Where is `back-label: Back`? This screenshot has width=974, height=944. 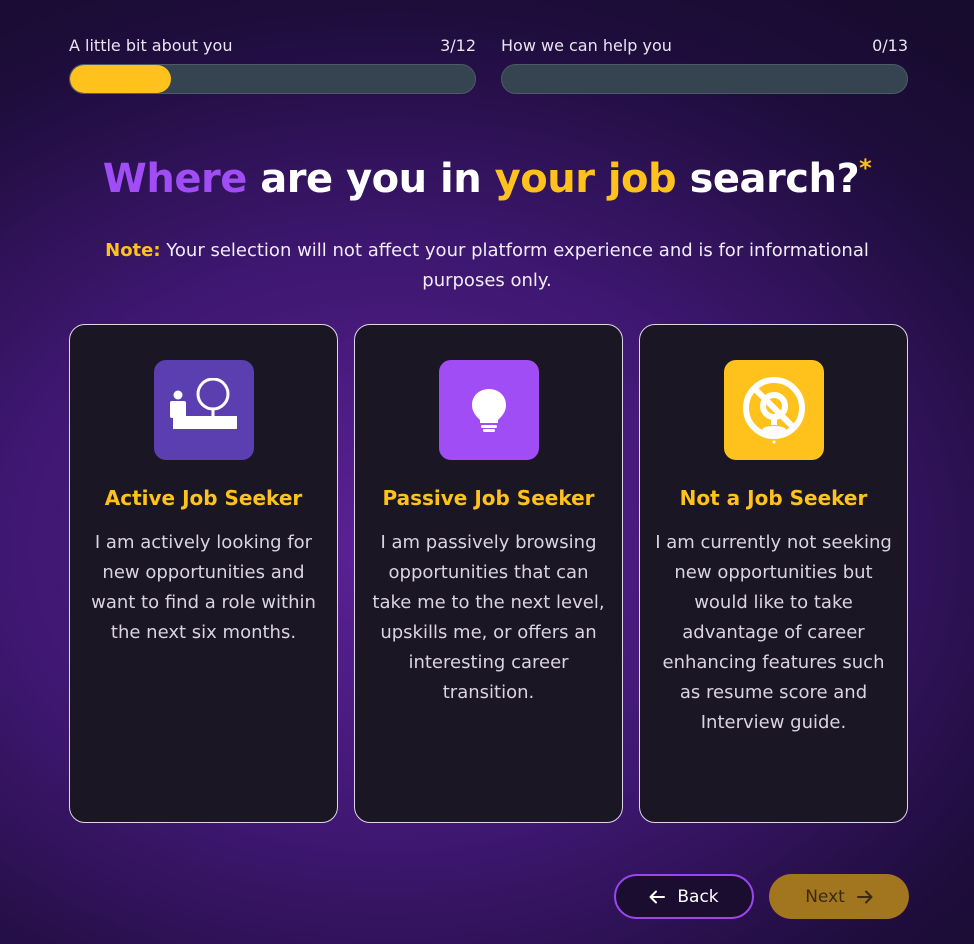
back-label: Back is located at coordinates (698, 896).